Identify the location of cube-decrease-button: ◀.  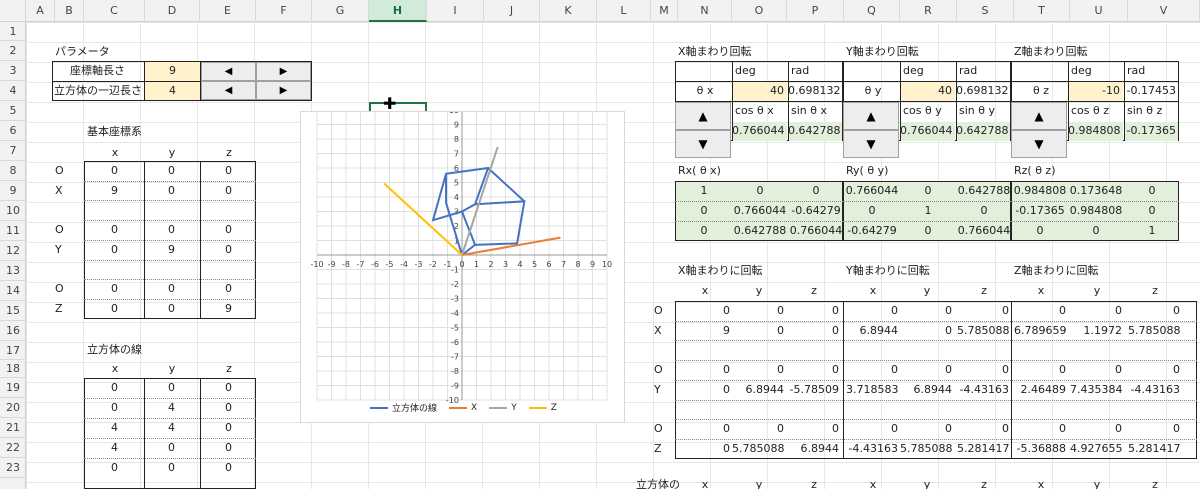
(228, 90).